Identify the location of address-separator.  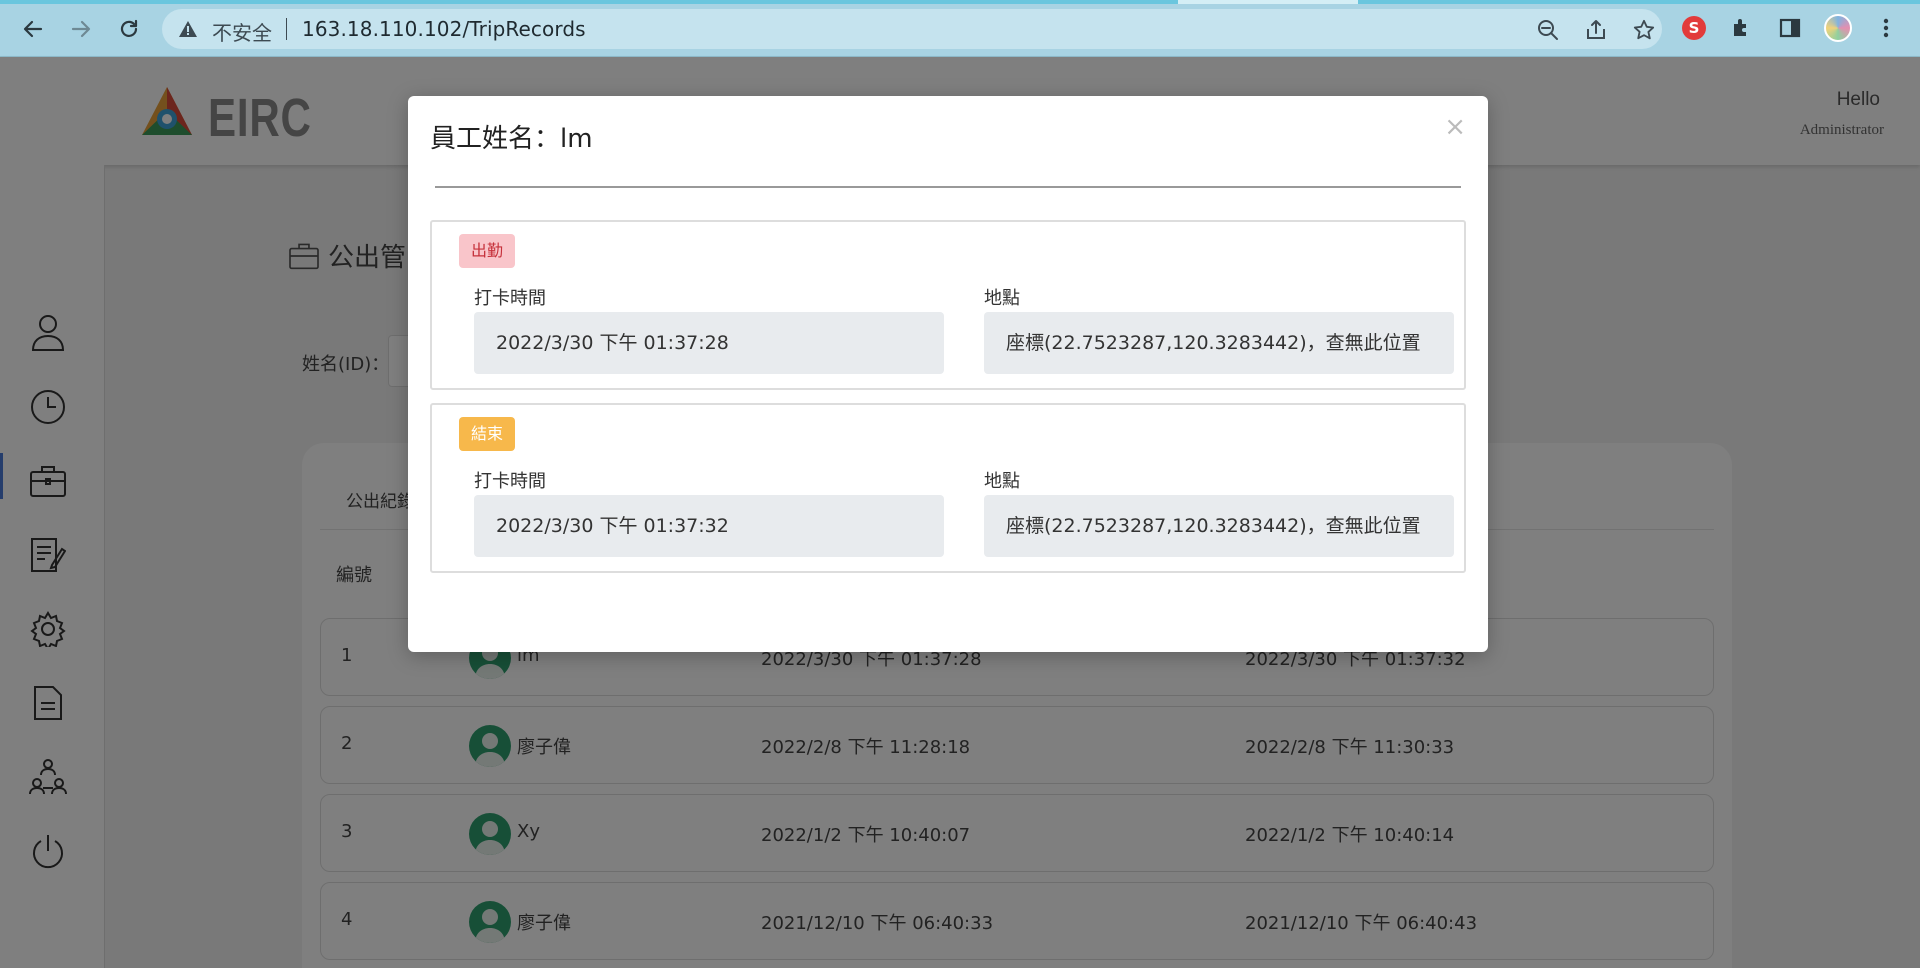
(286, 29).